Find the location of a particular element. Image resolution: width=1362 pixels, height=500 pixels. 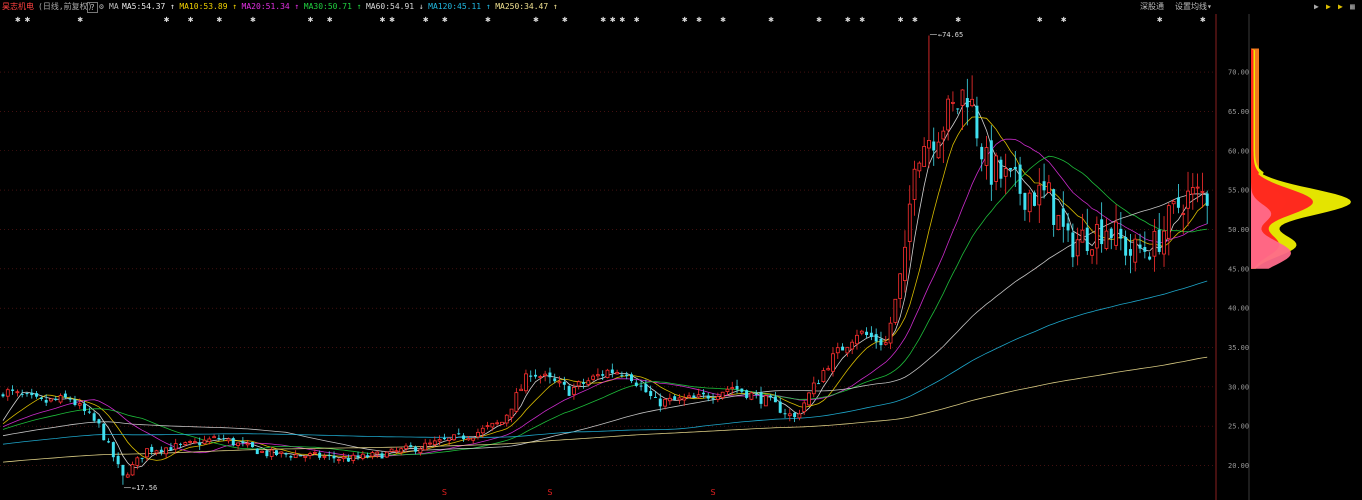

y-tick-label: 60.00 is located at coordinates (1238, 151).